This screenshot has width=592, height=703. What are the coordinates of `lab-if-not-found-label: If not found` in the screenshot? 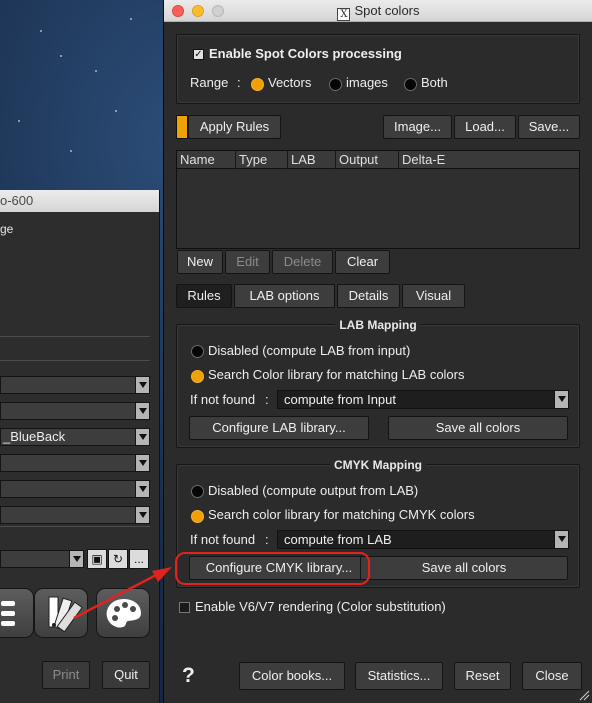 It's located at (223, 399).